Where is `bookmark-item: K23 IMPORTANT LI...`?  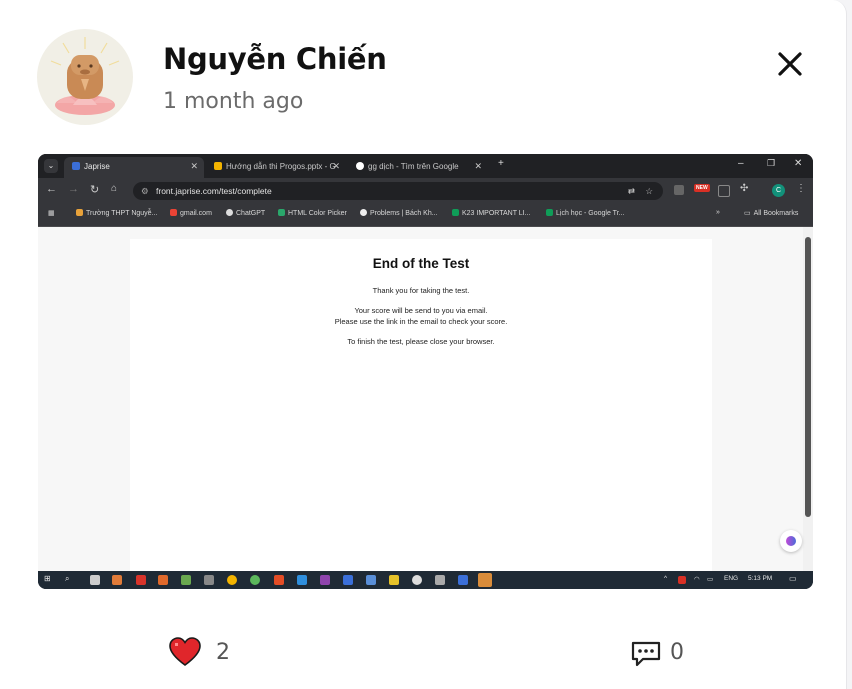
bookmark-item: K23 IMPORTANT LI... is located at coordinates (491, 213).